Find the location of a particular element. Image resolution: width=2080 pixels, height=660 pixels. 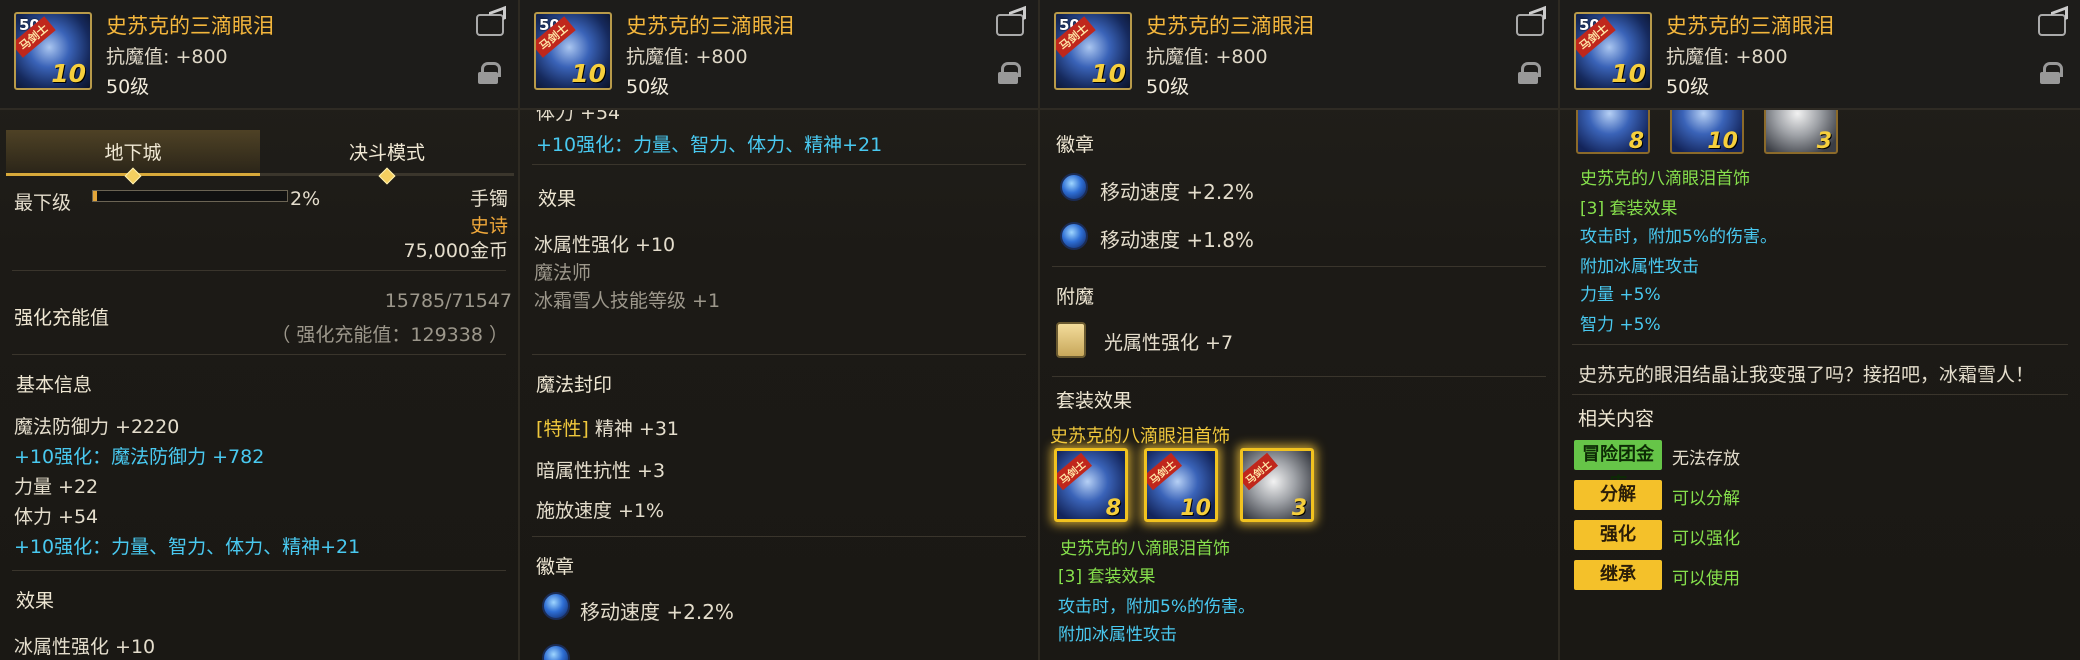

seal-trait-tag: [特性] is located at coordinates (562, 429).